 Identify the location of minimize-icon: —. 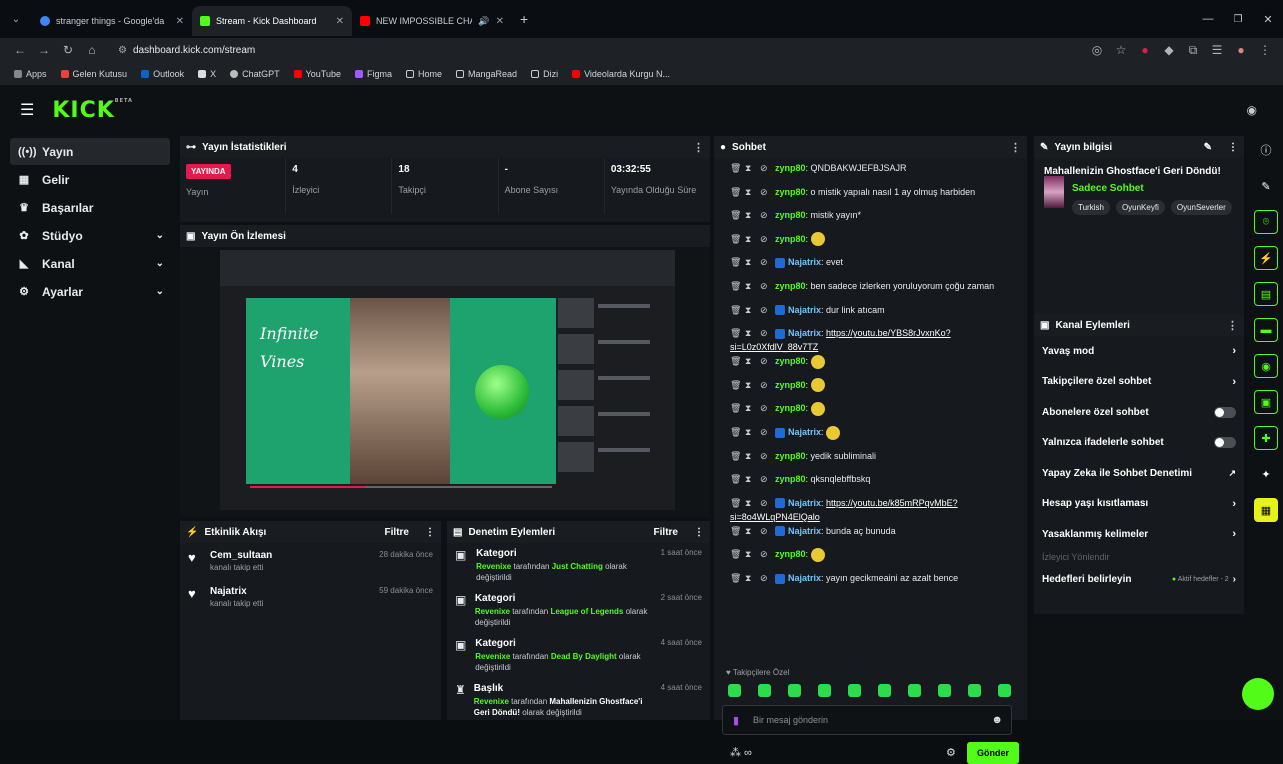
(1208, 19).